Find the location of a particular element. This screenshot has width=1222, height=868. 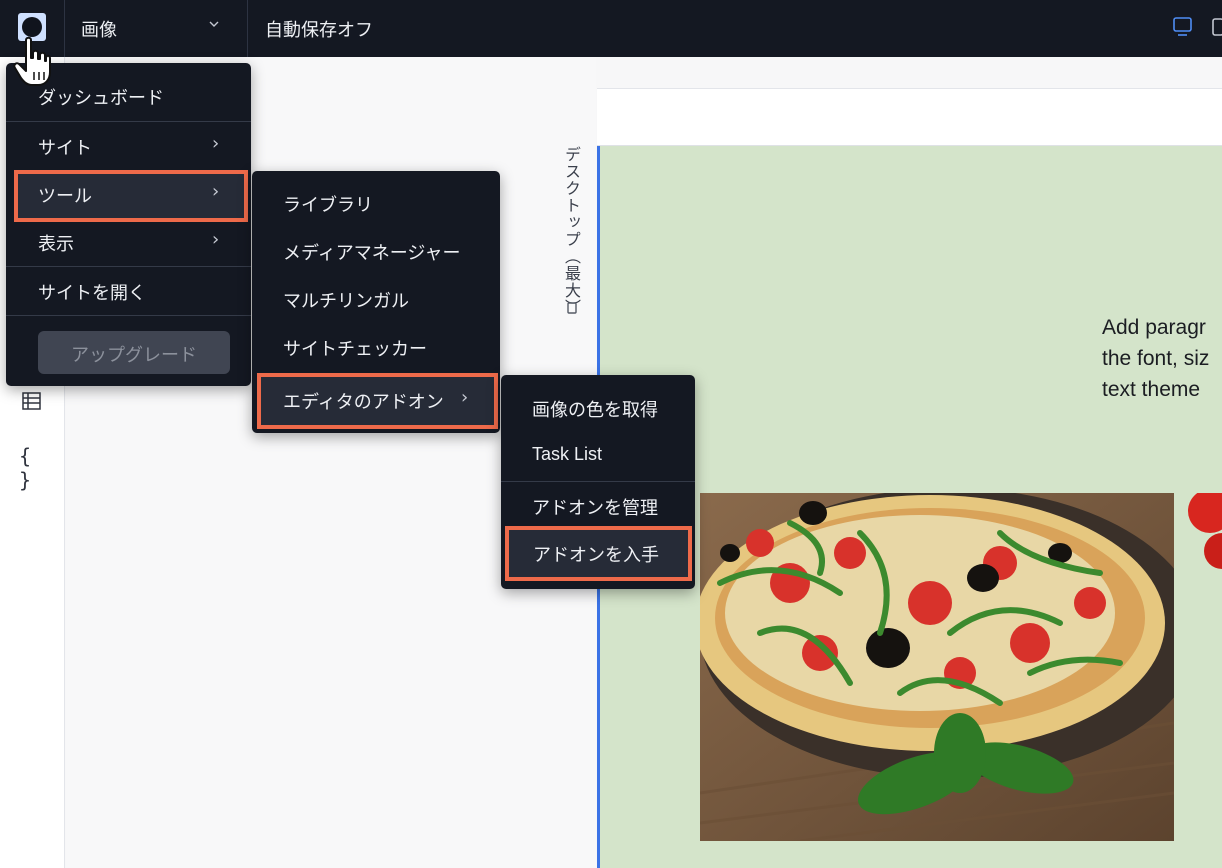

code-braces-icon: { } is located at coordinates (31, 468).